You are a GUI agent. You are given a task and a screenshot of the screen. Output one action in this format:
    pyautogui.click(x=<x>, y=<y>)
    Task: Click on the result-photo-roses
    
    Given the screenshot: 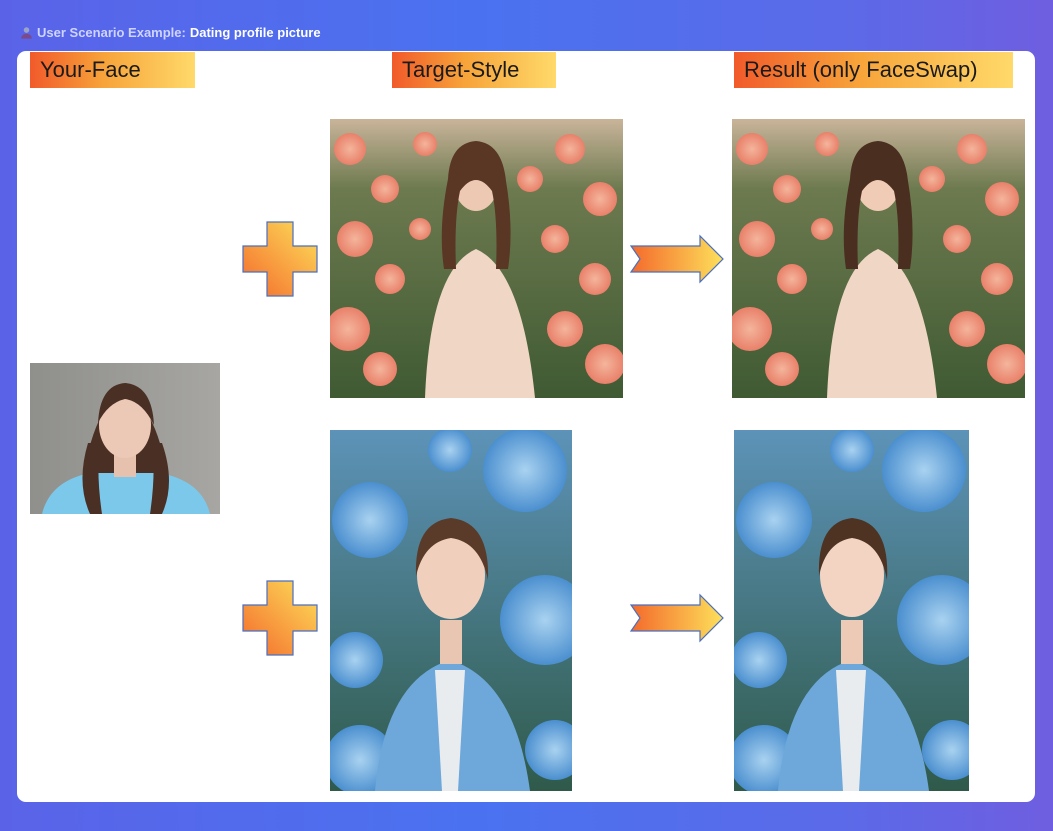 What is the action you would take?
    pyautogui.click(x=878, y=258)
    